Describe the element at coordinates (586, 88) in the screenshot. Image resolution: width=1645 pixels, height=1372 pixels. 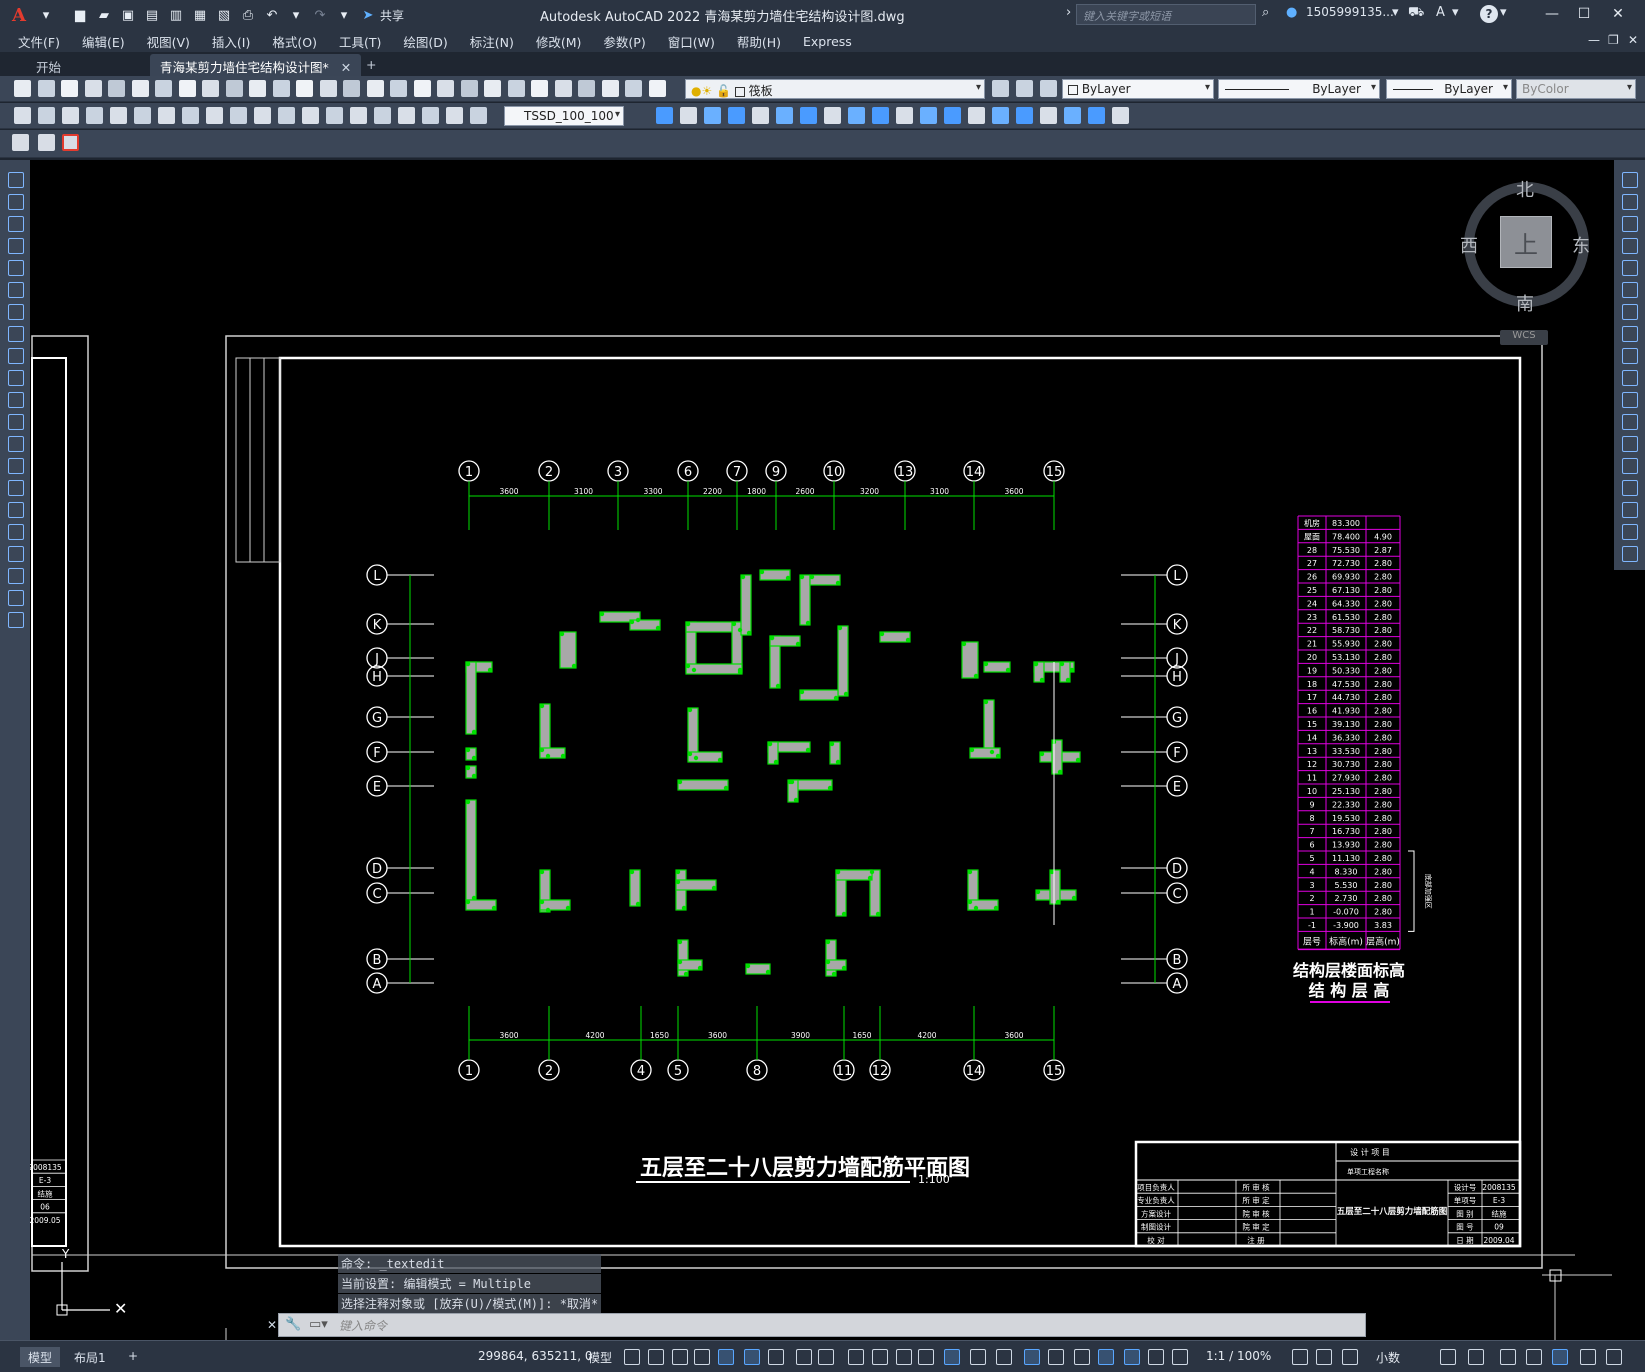
I see `std-tool-25-icon` at that location.